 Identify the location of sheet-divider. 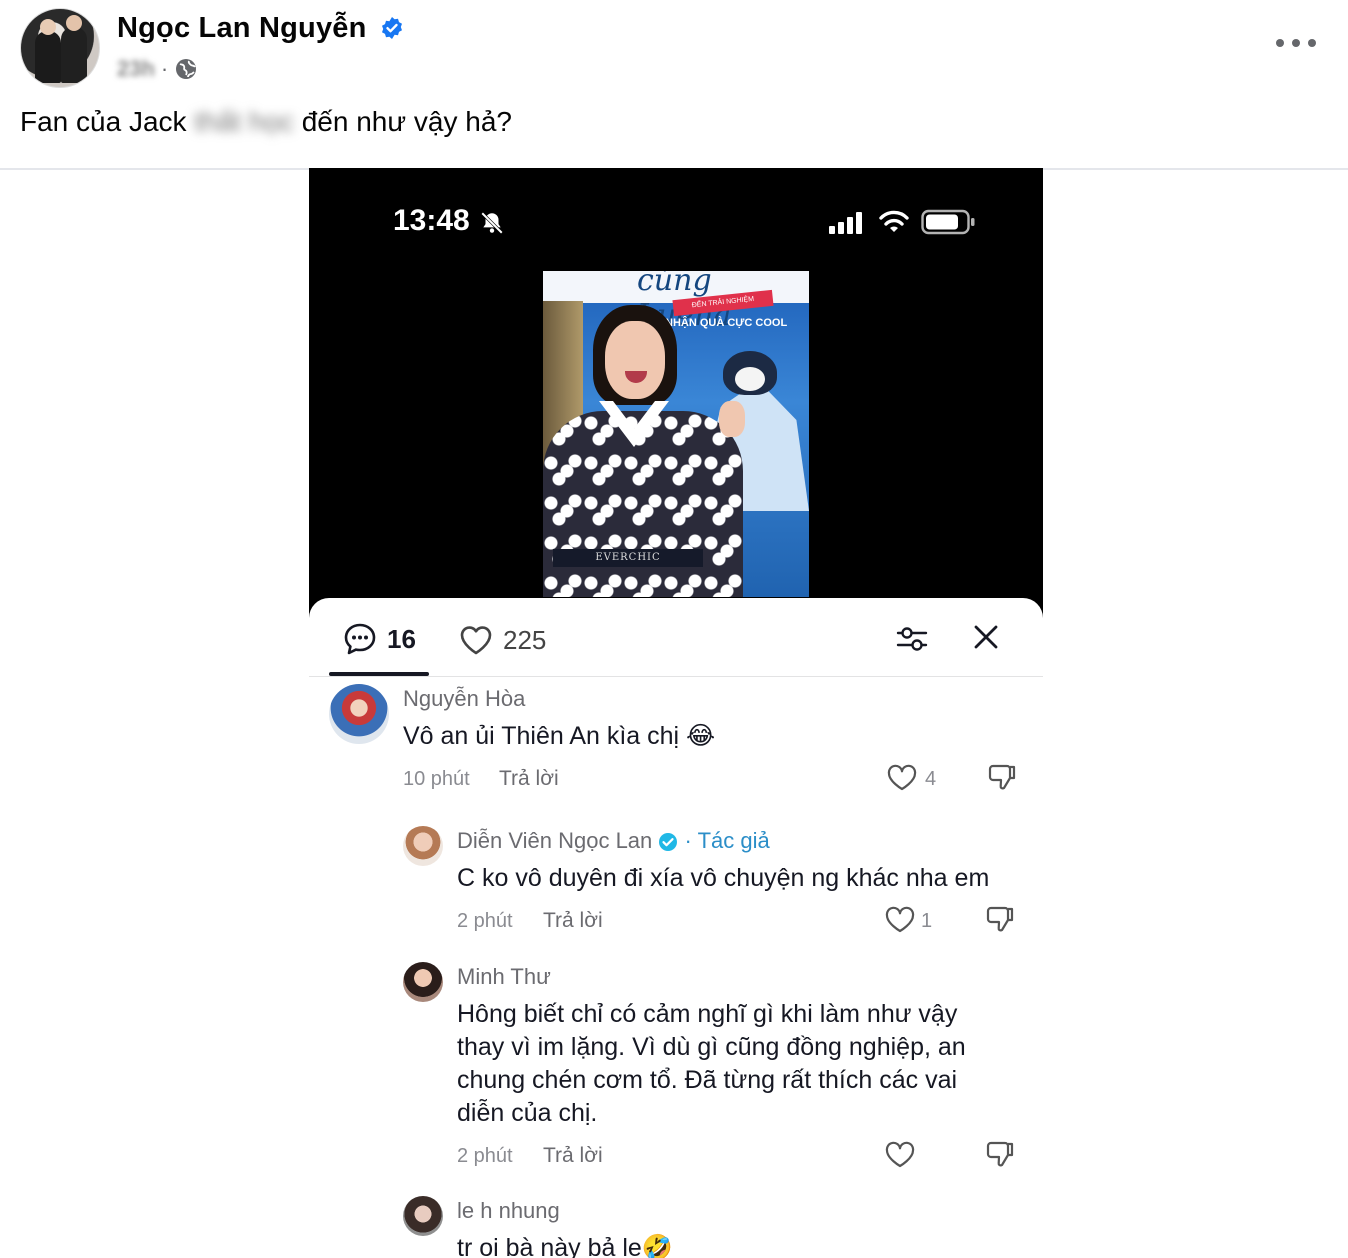
(676, 676).